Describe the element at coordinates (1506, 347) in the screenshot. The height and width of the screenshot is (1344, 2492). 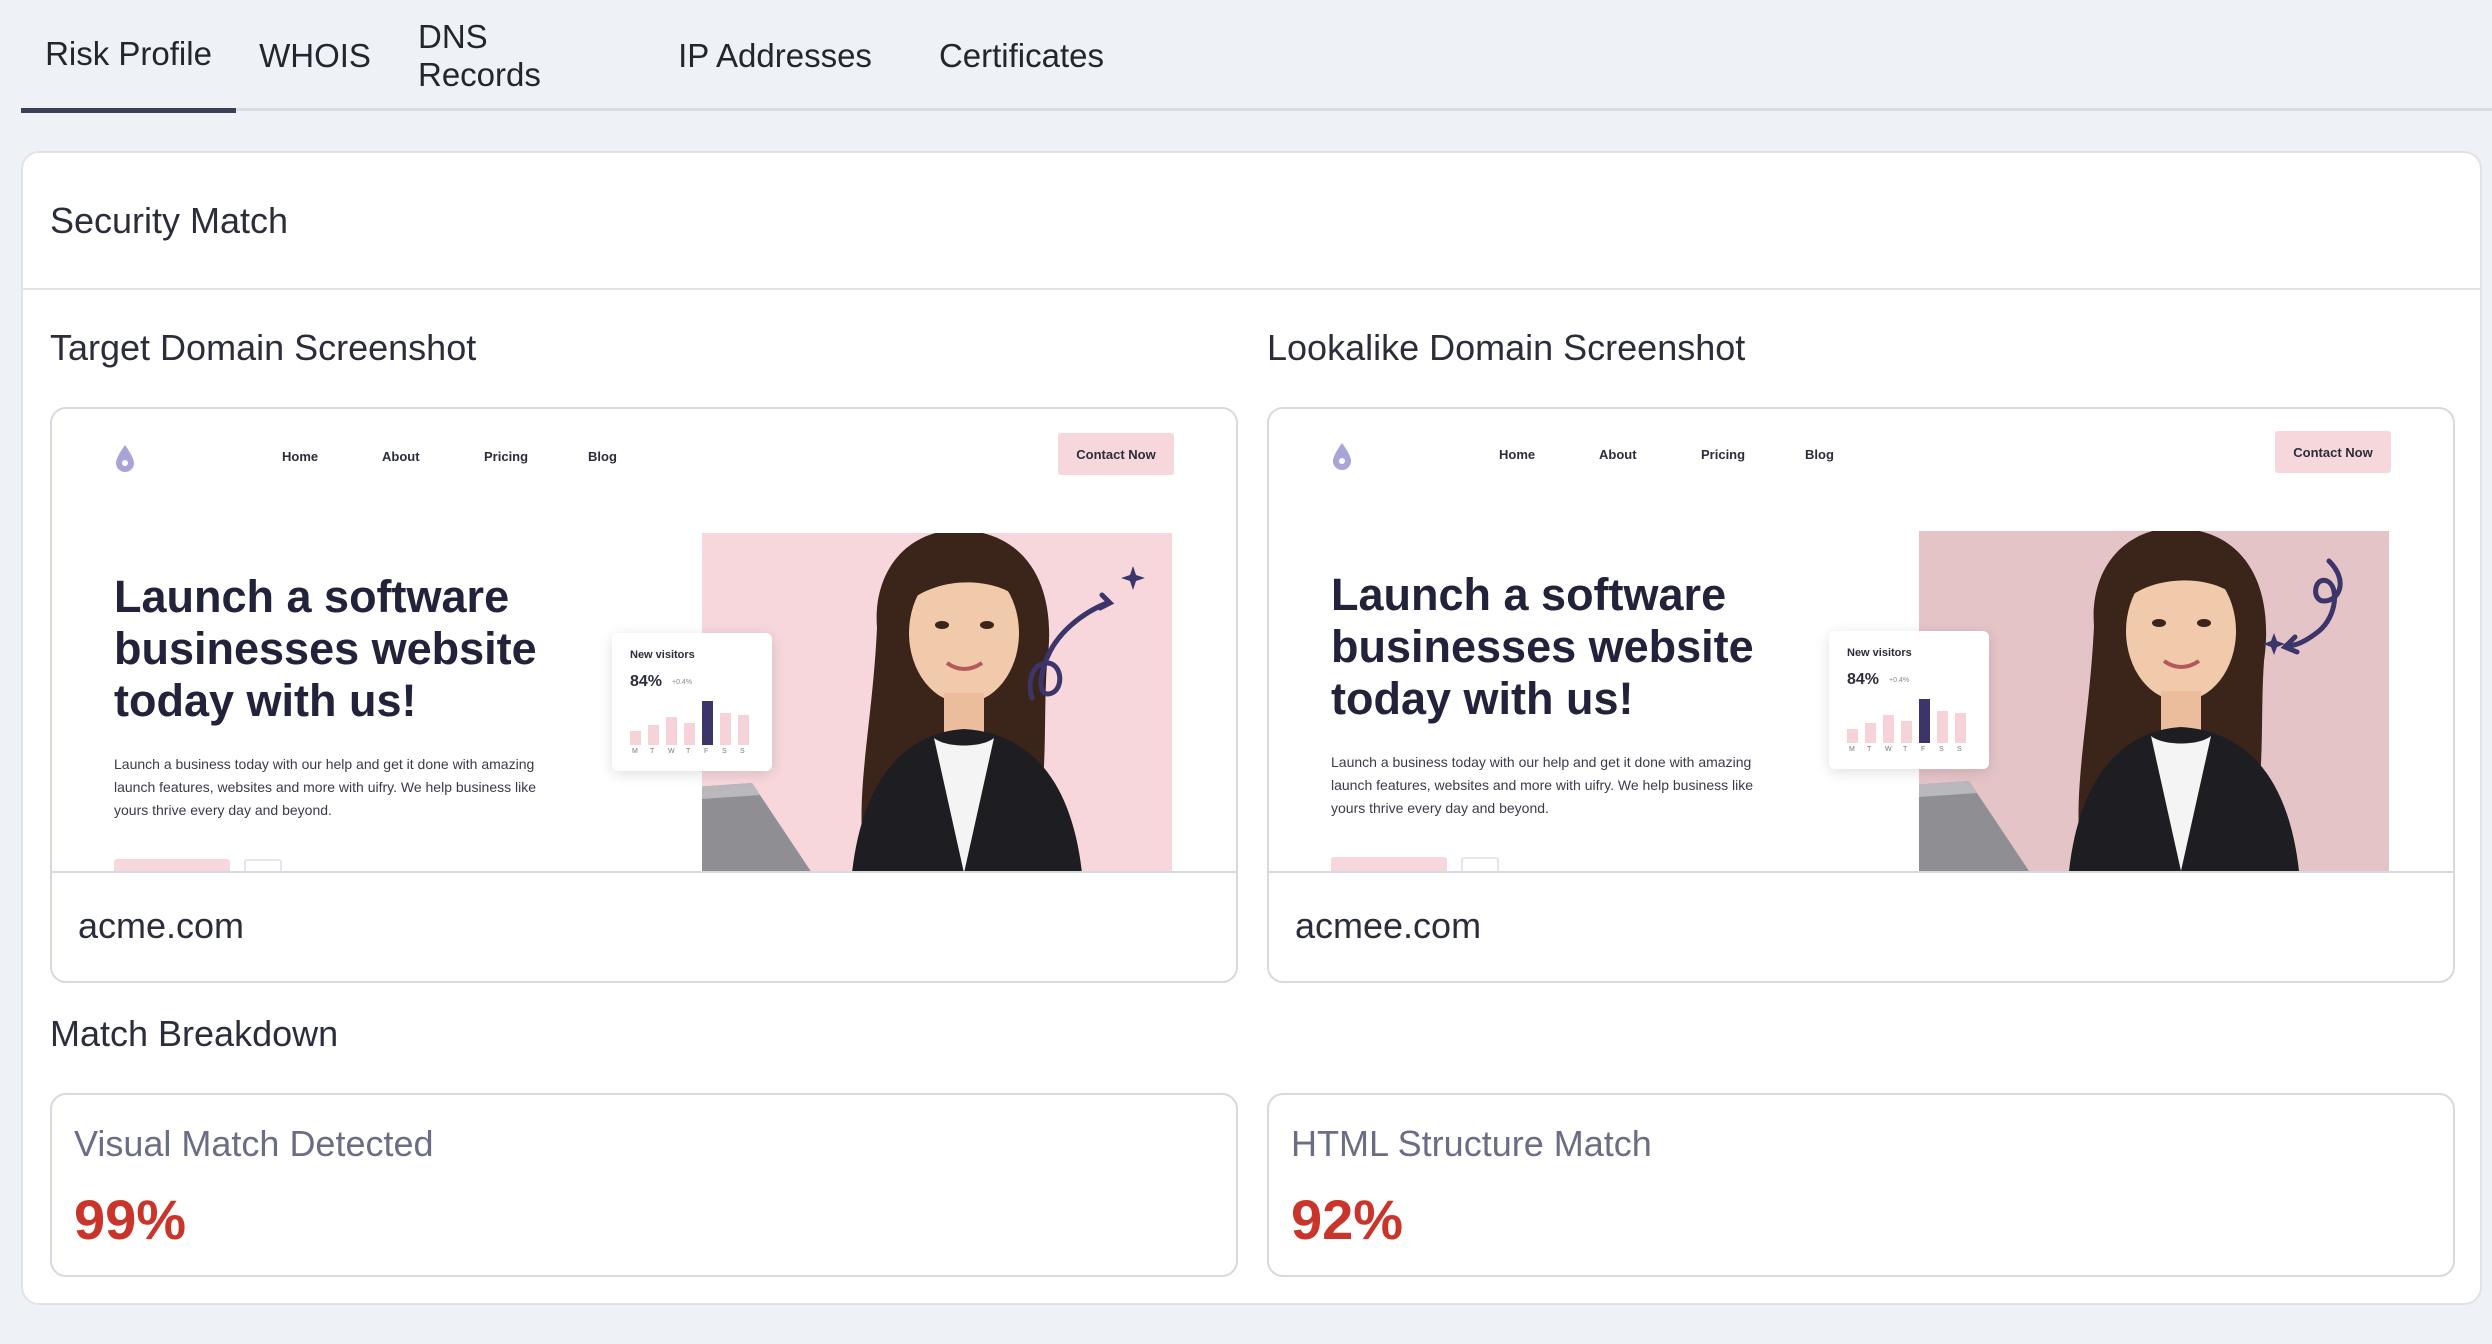
I see `lookalike-heading: Lookalike Domain Screenshot` at that location.